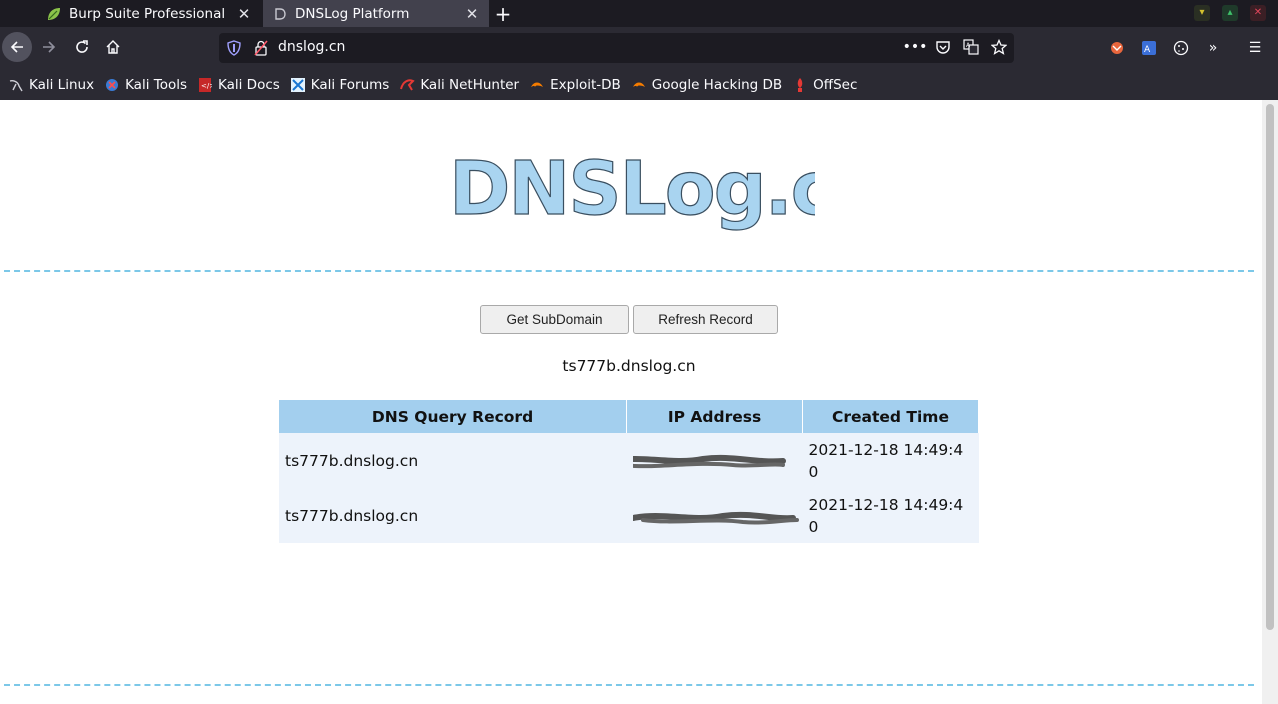 The height and width of the screenshot is (704, 1278). I want to click on get-subdomain-button: Get SubDomain, so click(554, 319).